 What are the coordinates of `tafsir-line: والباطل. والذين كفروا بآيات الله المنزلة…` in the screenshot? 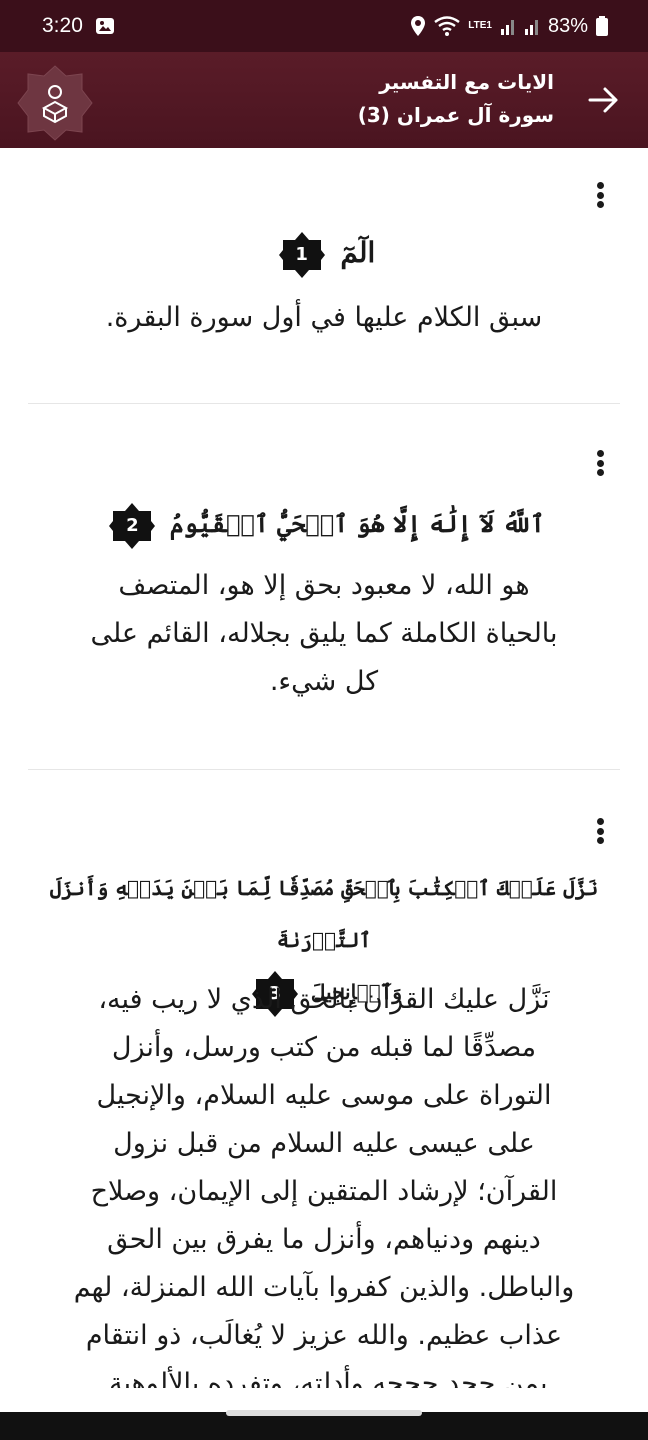 It's located at (324, 1287).